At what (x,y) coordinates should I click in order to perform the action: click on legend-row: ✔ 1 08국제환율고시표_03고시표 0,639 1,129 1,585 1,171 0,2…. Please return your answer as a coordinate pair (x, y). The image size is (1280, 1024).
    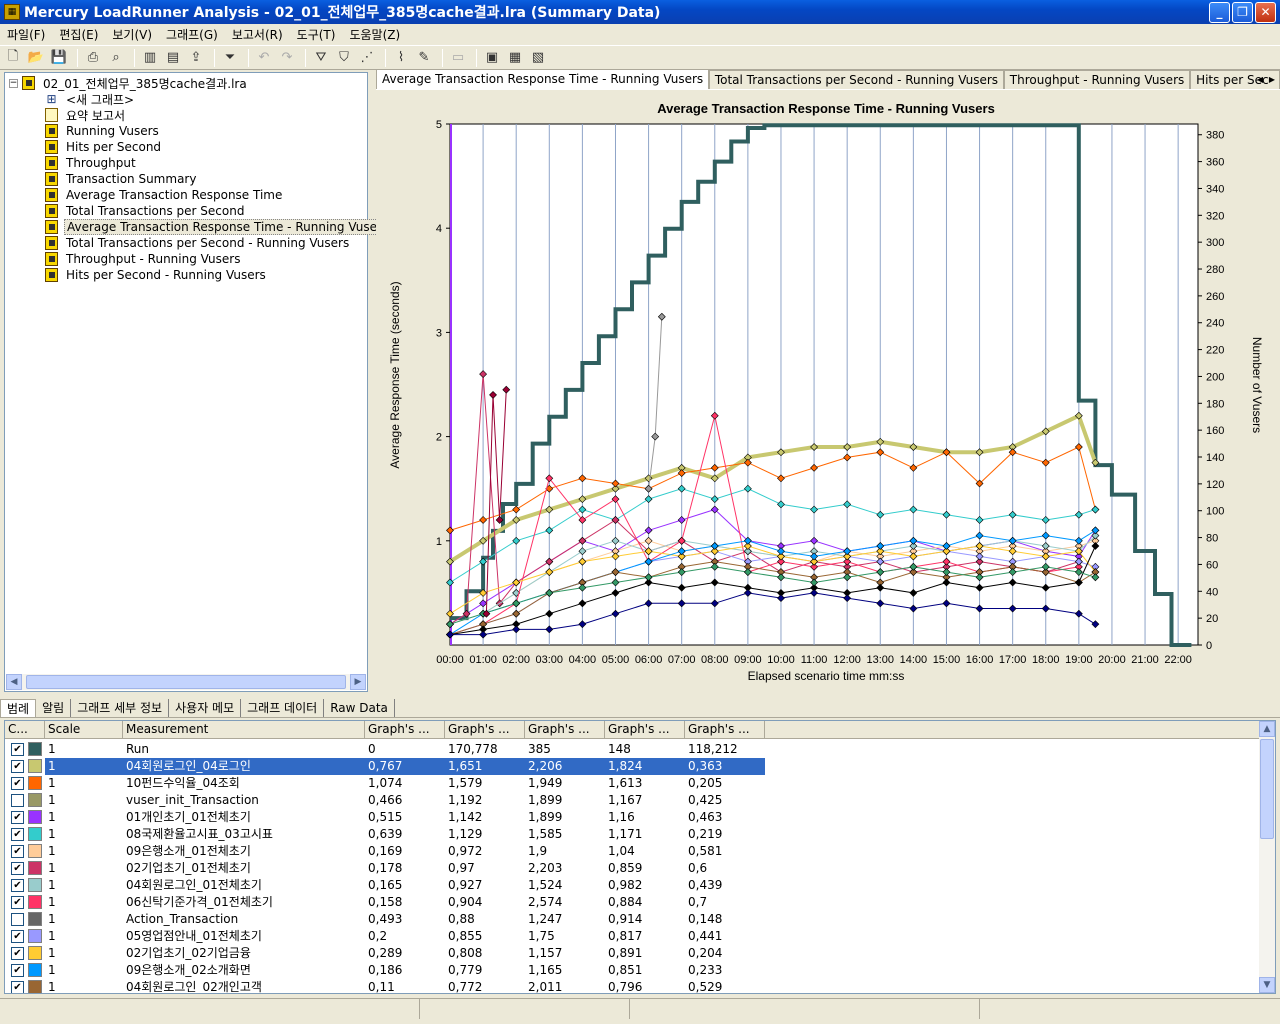
    Looking at the image, I should click on (387, 834).